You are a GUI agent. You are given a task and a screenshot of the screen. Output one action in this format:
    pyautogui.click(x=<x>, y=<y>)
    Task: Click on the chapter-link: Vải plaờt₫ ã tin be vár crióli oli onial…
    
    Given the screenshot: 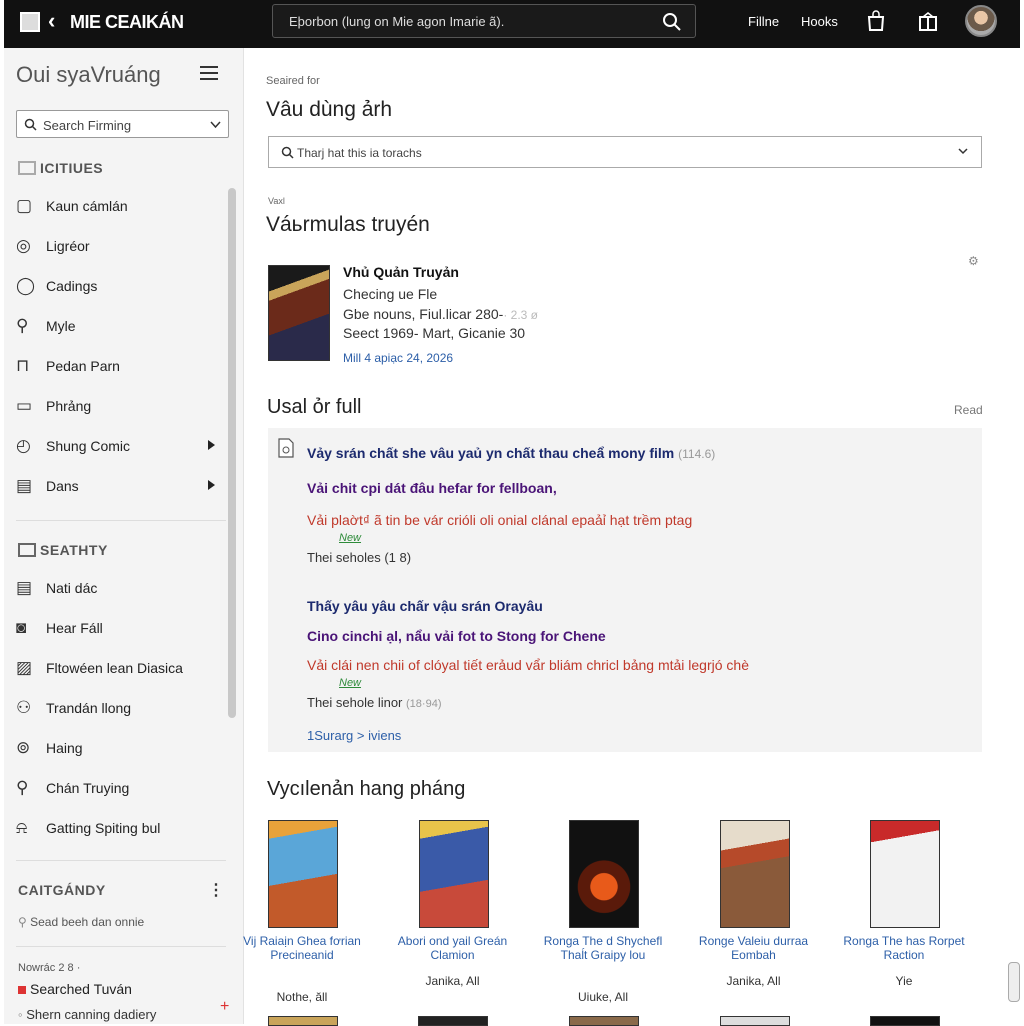 What is the action you would take?
    pyautogui.click(x=499, y=520)
    